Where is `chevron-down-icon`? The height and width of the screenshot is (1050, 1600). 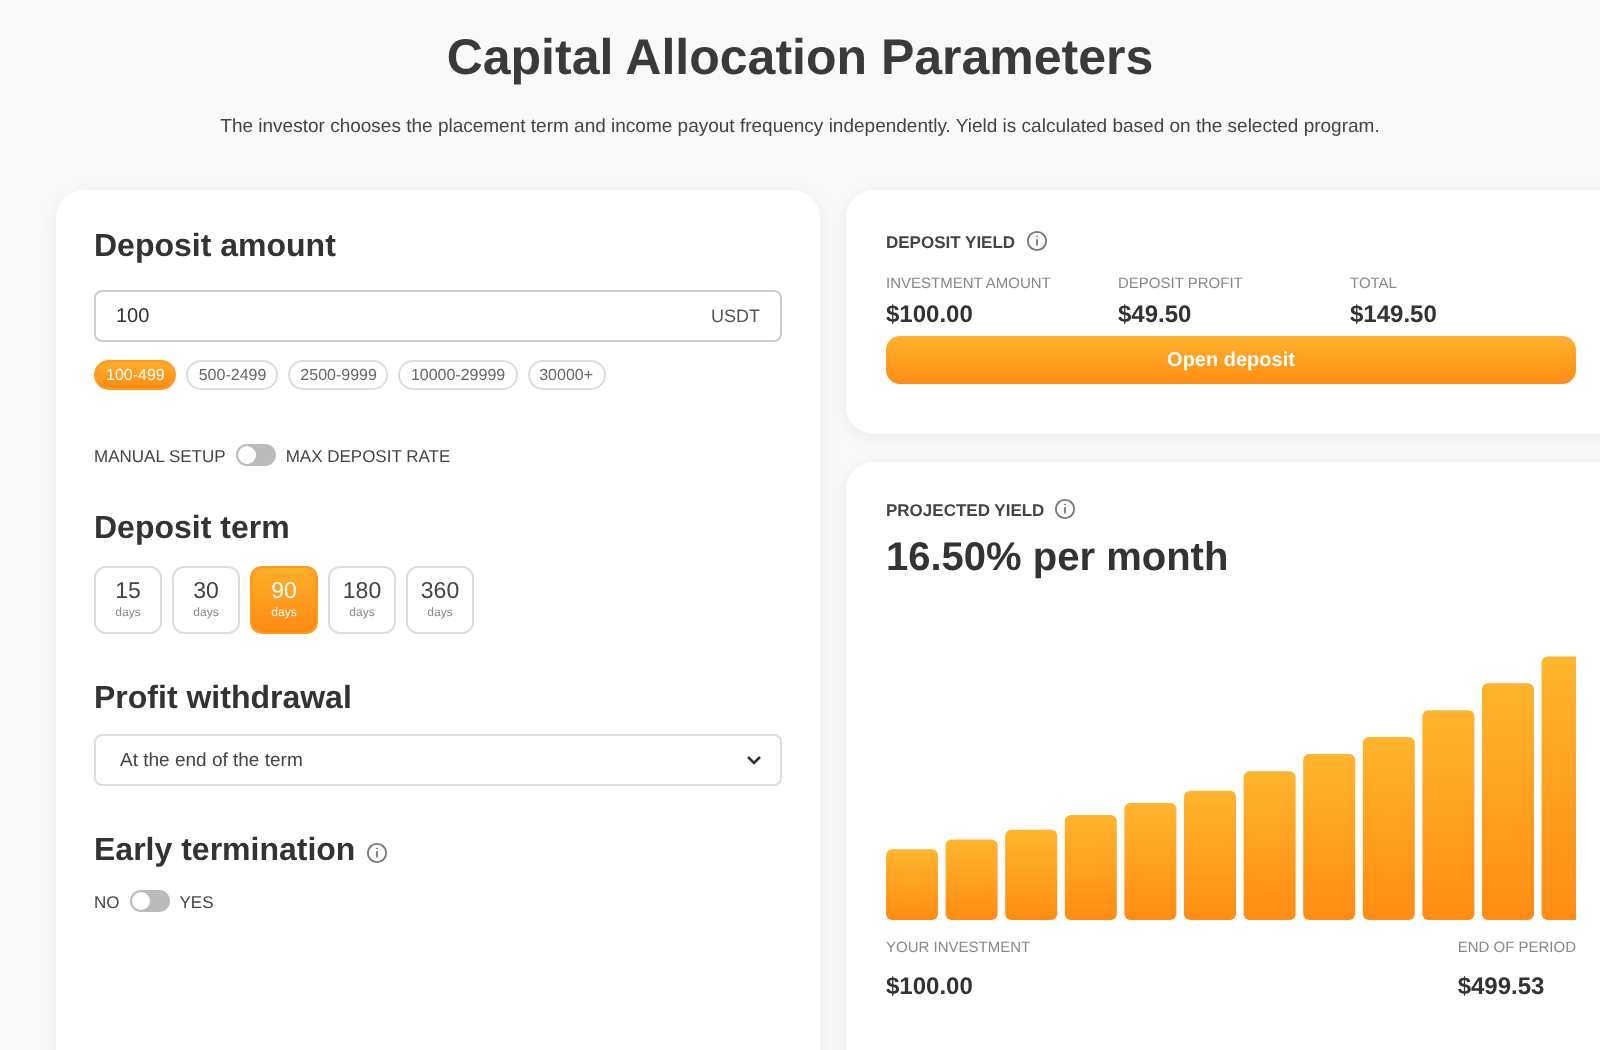
chevron-down-icon is located at coordinates (754, 760).